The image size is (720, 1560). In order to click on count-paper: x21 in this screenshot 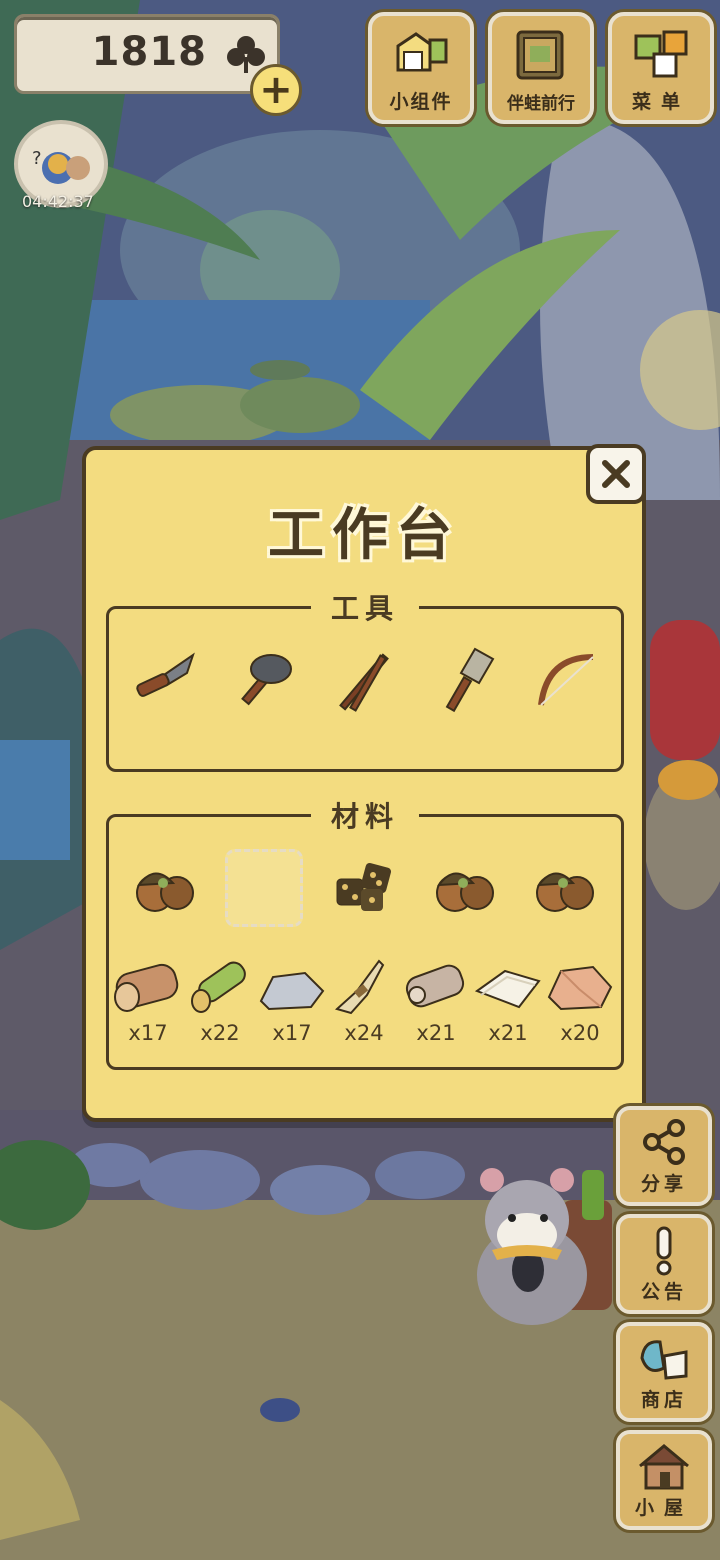, I will do `click(508, 1033)`.